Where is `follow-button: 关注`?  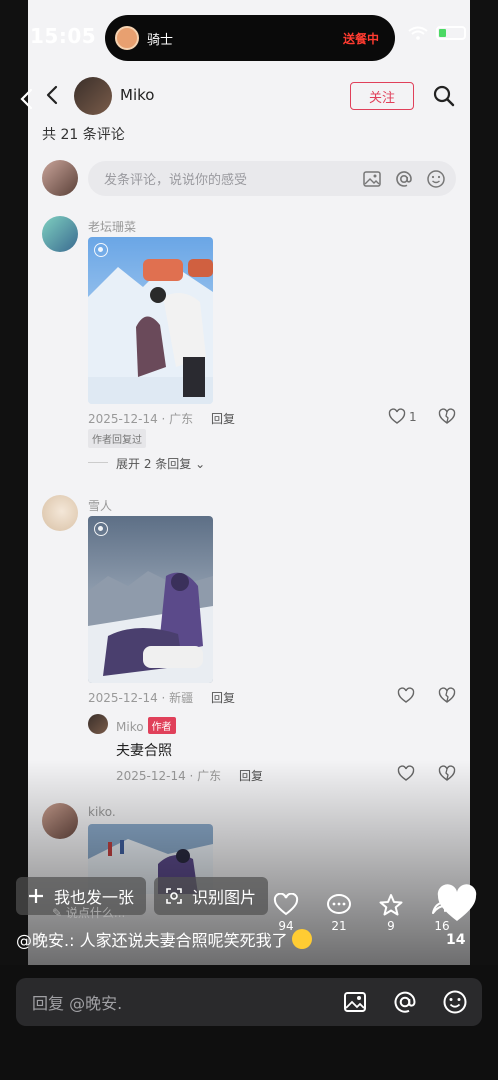 follow-button: 关注 is located at coordinates (382, 96).